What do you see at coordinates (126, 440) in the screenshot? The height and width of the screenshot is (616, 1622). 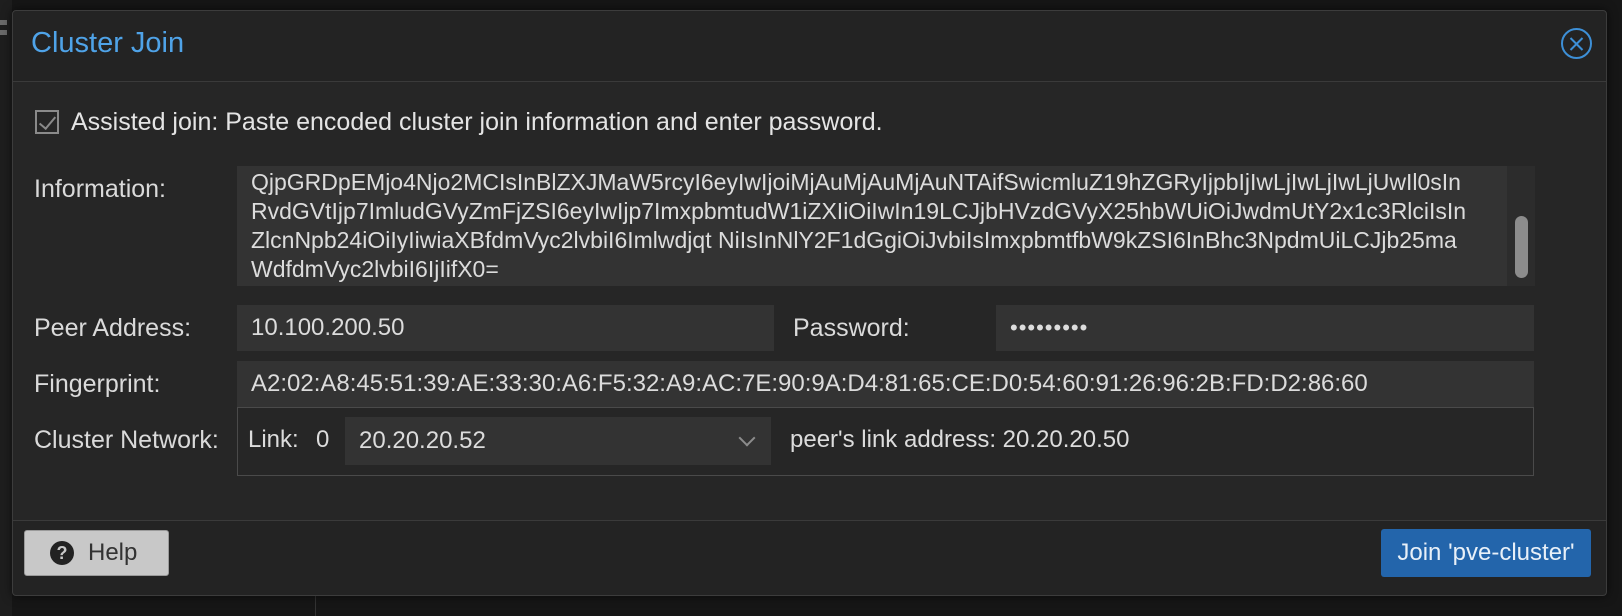 I see `cluster-network-label: Cluster Network:` at bounding box center [126, 440].